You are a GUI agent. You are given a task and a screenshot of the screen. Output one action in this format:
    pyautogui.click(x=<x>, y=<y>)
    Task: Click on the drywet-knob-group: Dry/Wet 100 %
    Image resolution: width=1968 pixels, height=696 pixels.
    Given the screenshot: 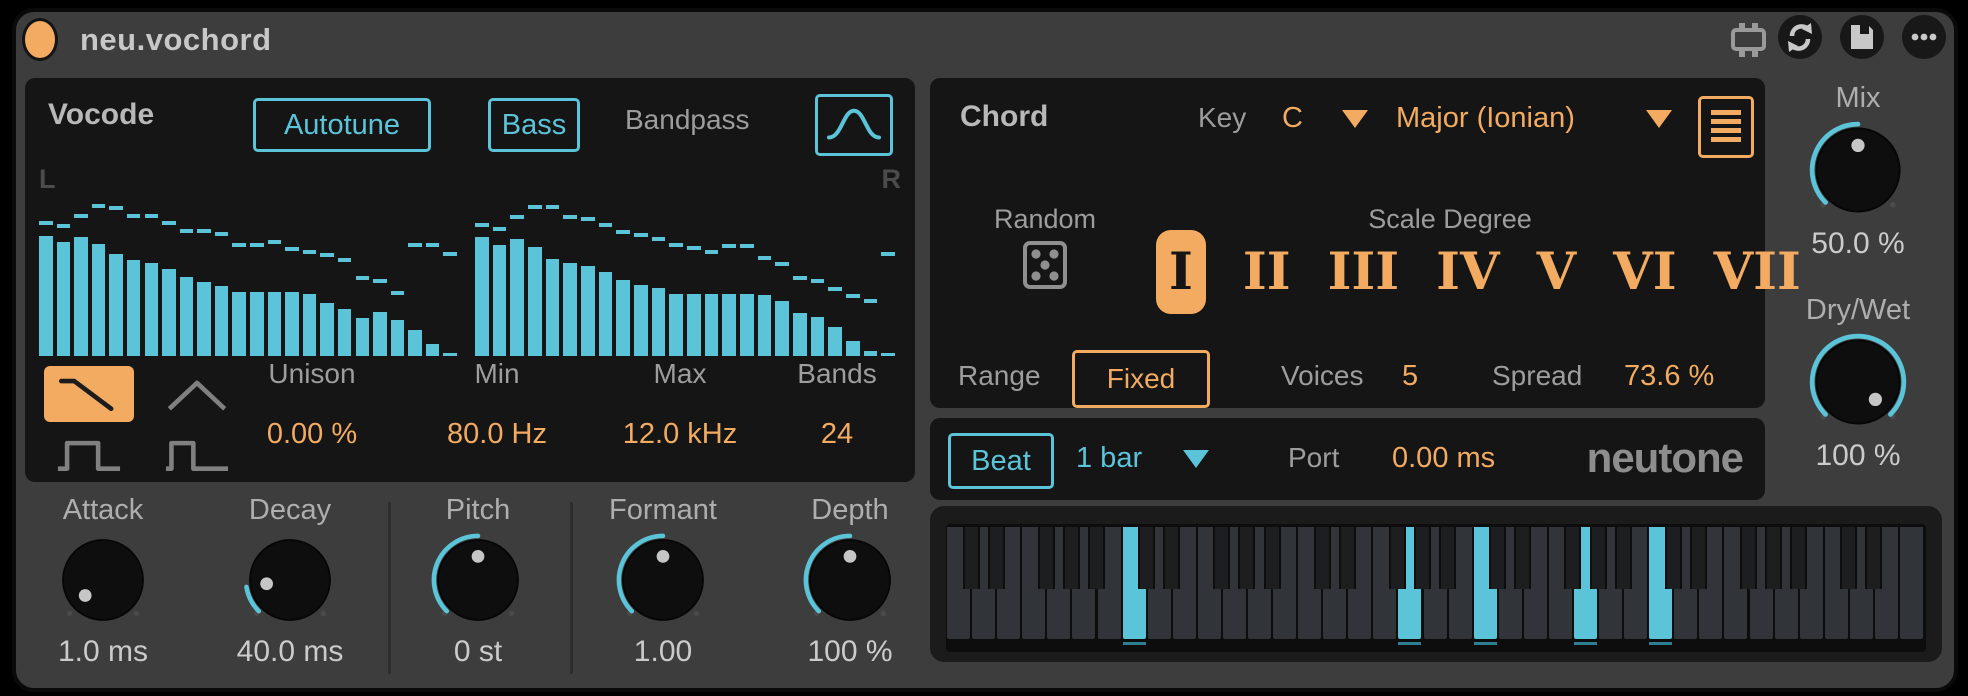 What is the action you would take?
    pyautogui.click(x=1858, y=394)
    